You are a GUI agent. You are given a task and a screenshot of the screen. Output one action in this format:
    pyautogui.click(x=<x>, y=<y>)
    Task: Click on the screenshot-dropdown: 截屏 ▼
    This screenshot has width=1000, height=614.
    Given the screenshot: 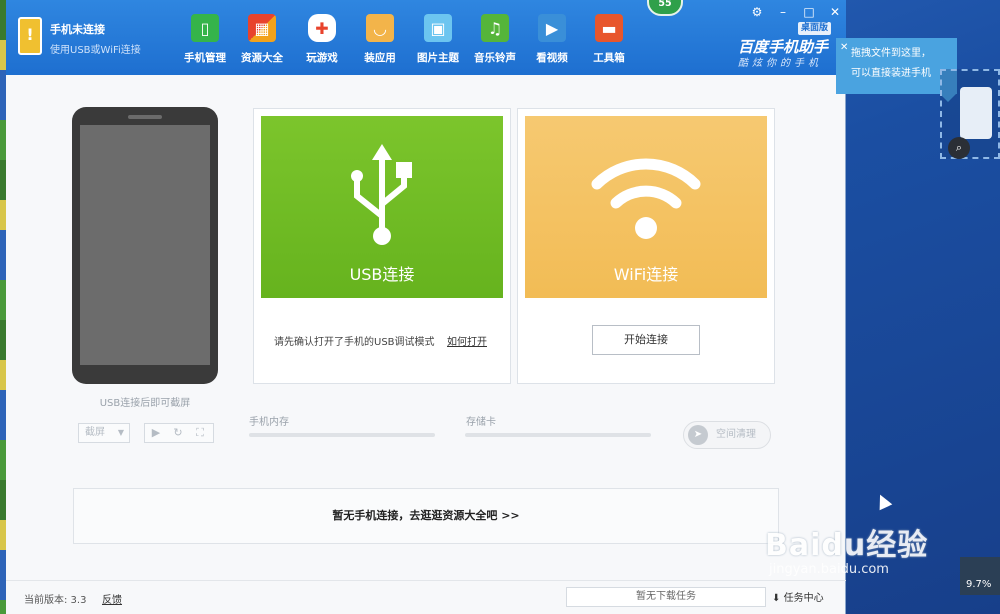 What is the action you would take?
    pyautogui.click(x=104, y=433)
    